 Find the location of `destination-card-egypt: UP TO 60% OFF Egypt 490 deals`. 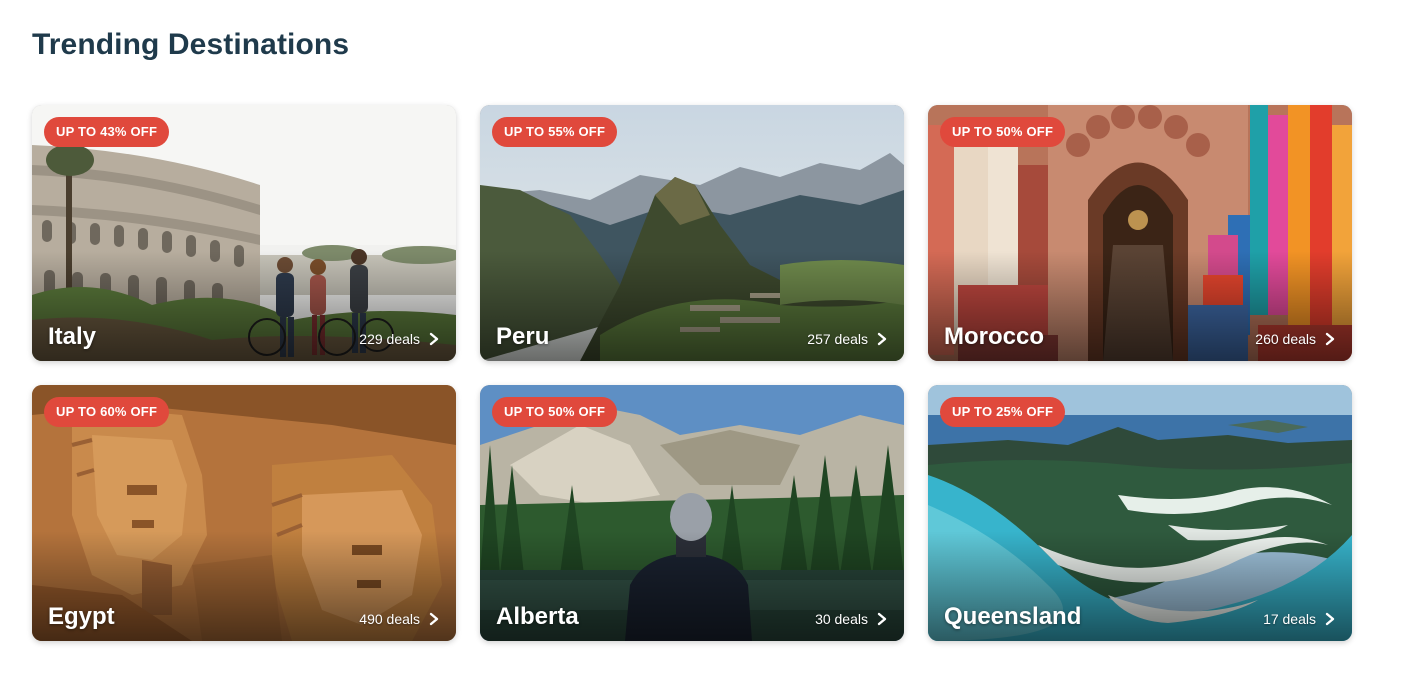

destination-card-egypt: UP TO 60% OFF Egypt 490 deals is located at coordinates (244, 513).